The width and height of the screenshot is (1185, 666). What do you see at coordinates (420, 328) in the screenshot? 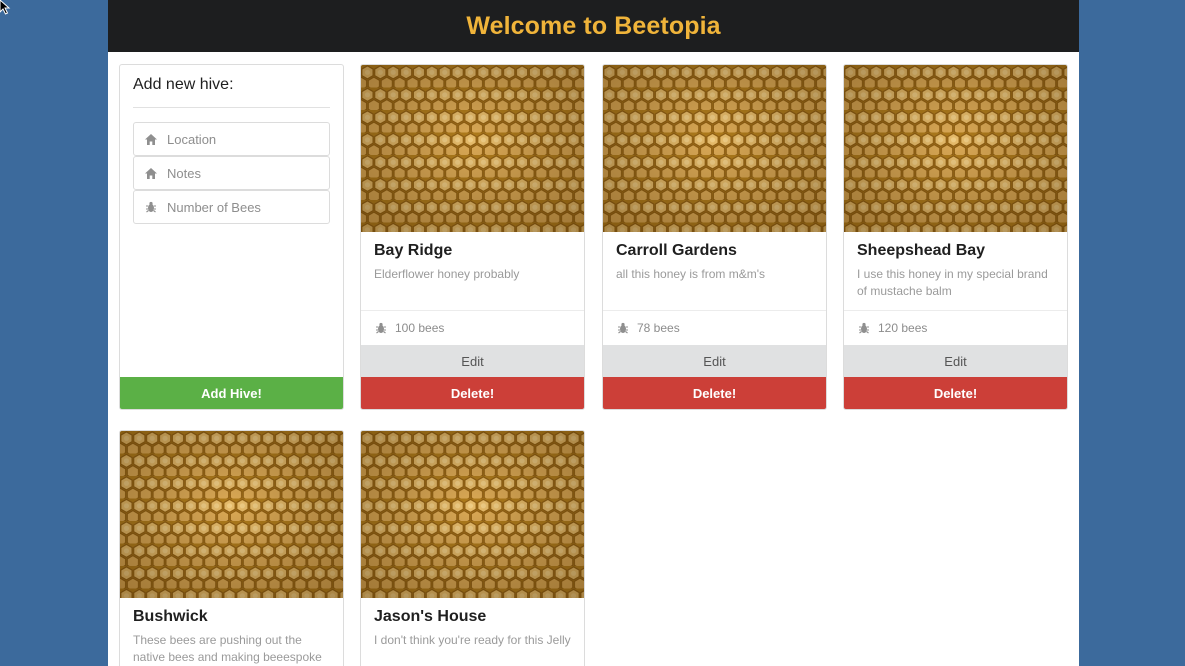
I see `bee-count-label: 100 bees` at bounding box center [420, 328].